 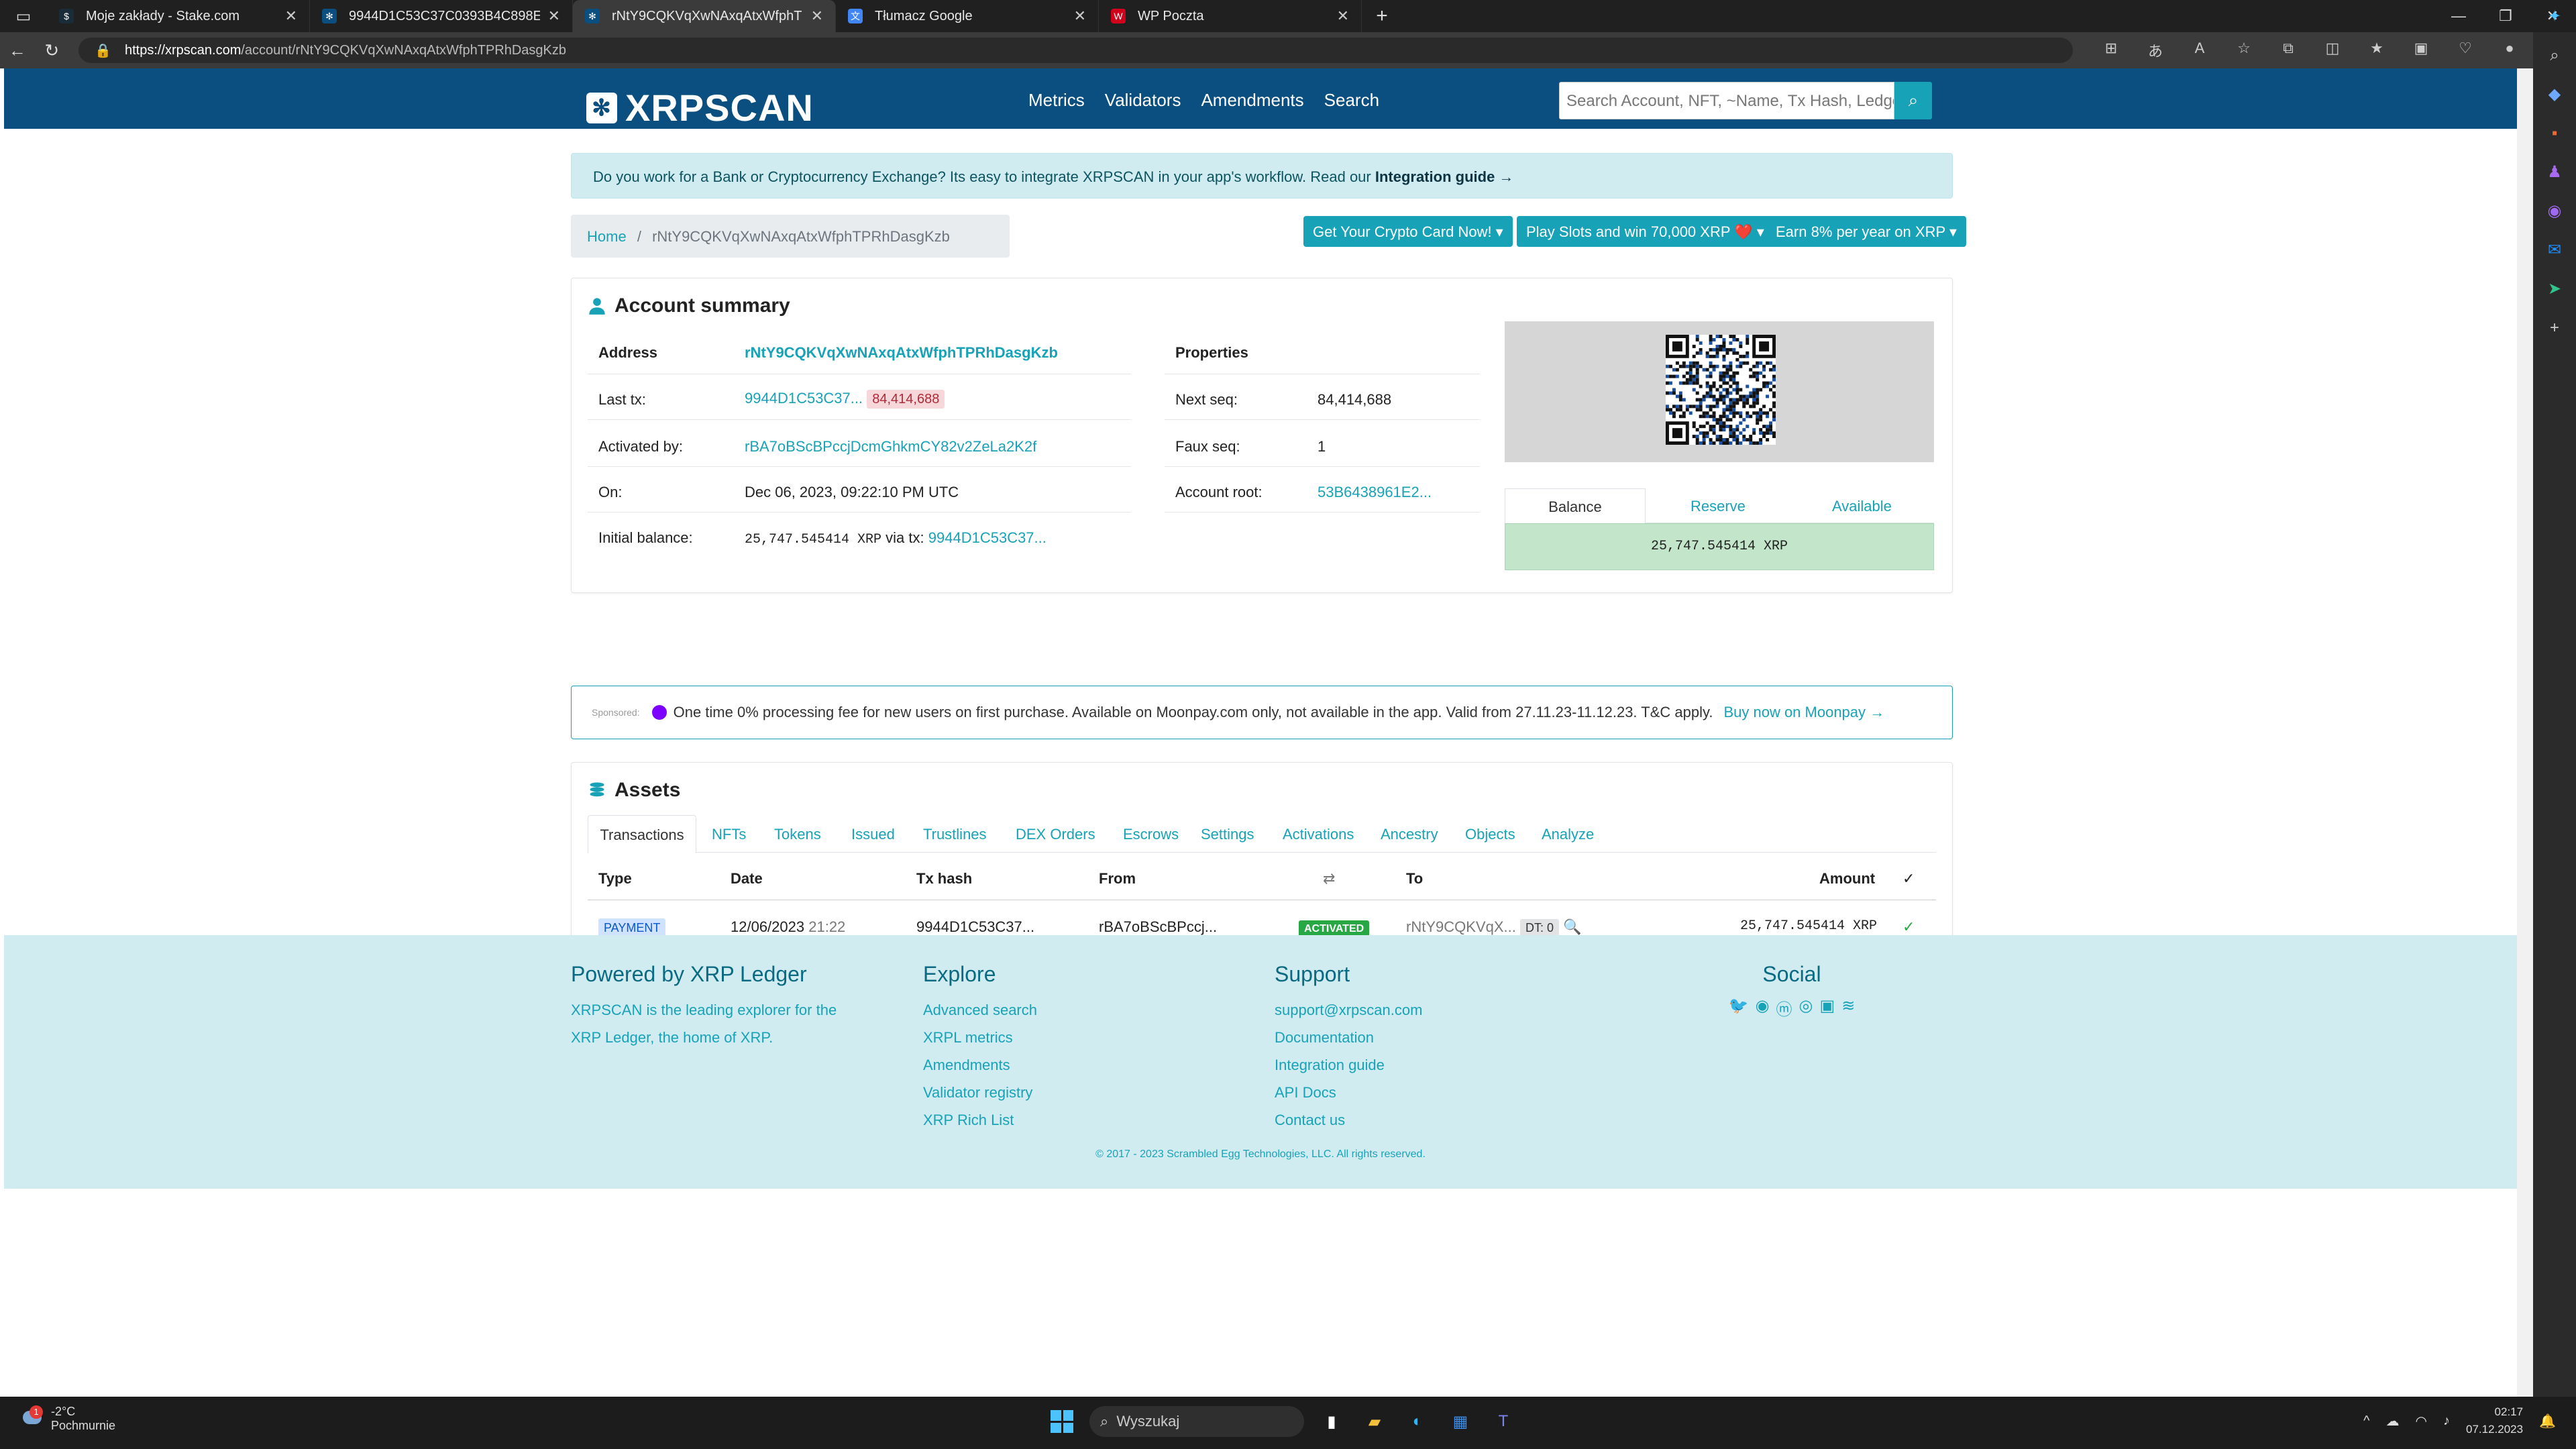 I want to click on footer-link-amendments: Amendments, so click(x=980, y=1065).